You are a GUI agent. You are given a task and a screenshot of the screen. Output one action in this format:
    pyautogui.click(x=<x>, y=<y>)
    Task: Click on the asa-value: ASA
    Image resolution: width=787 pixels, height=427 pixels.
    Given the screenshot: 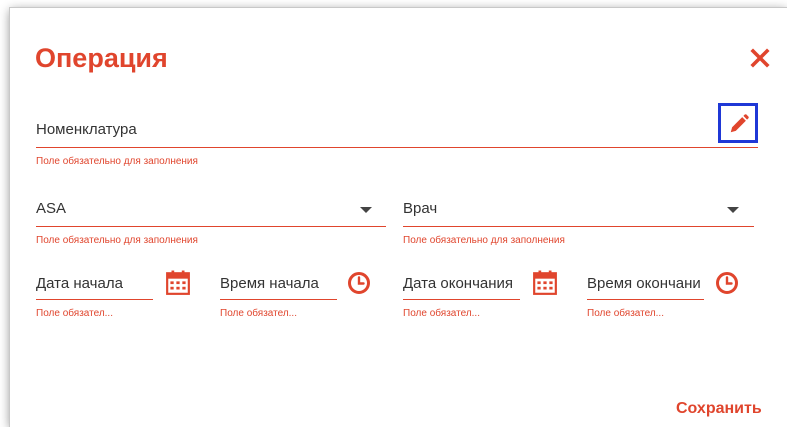 What is the action you would take?
    pyautogui.click(x=51, y=208)
    